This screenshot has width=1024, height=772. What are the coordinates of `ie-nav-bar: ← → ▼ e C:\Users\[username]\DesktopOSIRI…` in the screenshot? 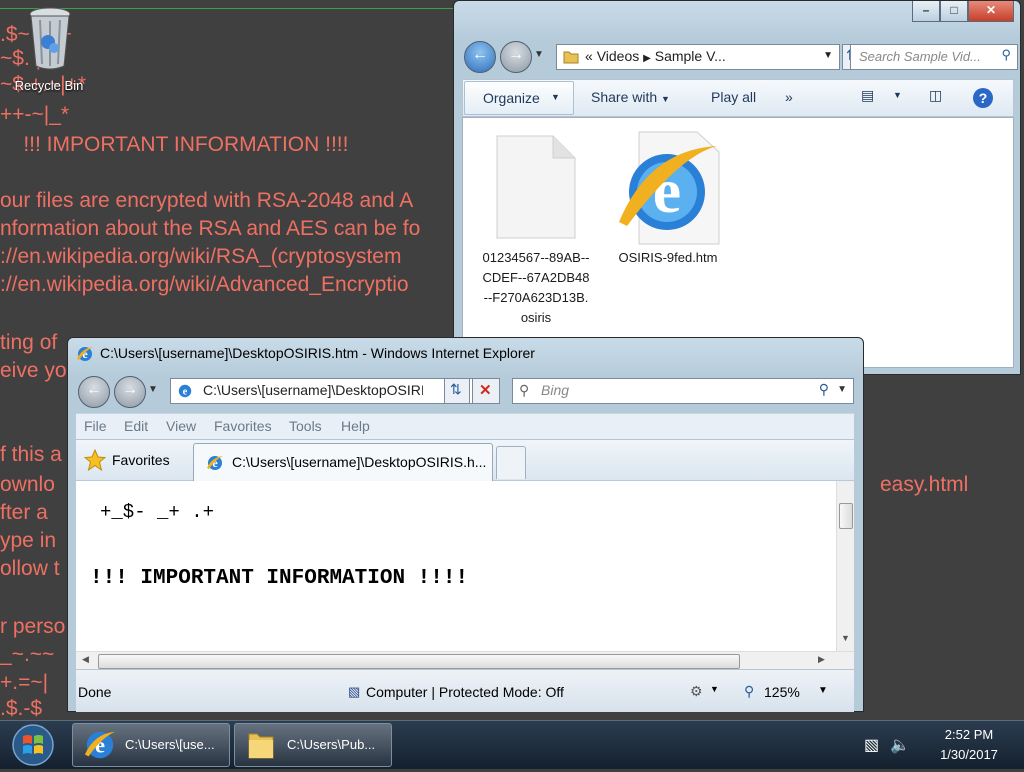 It's located at (465, 391).